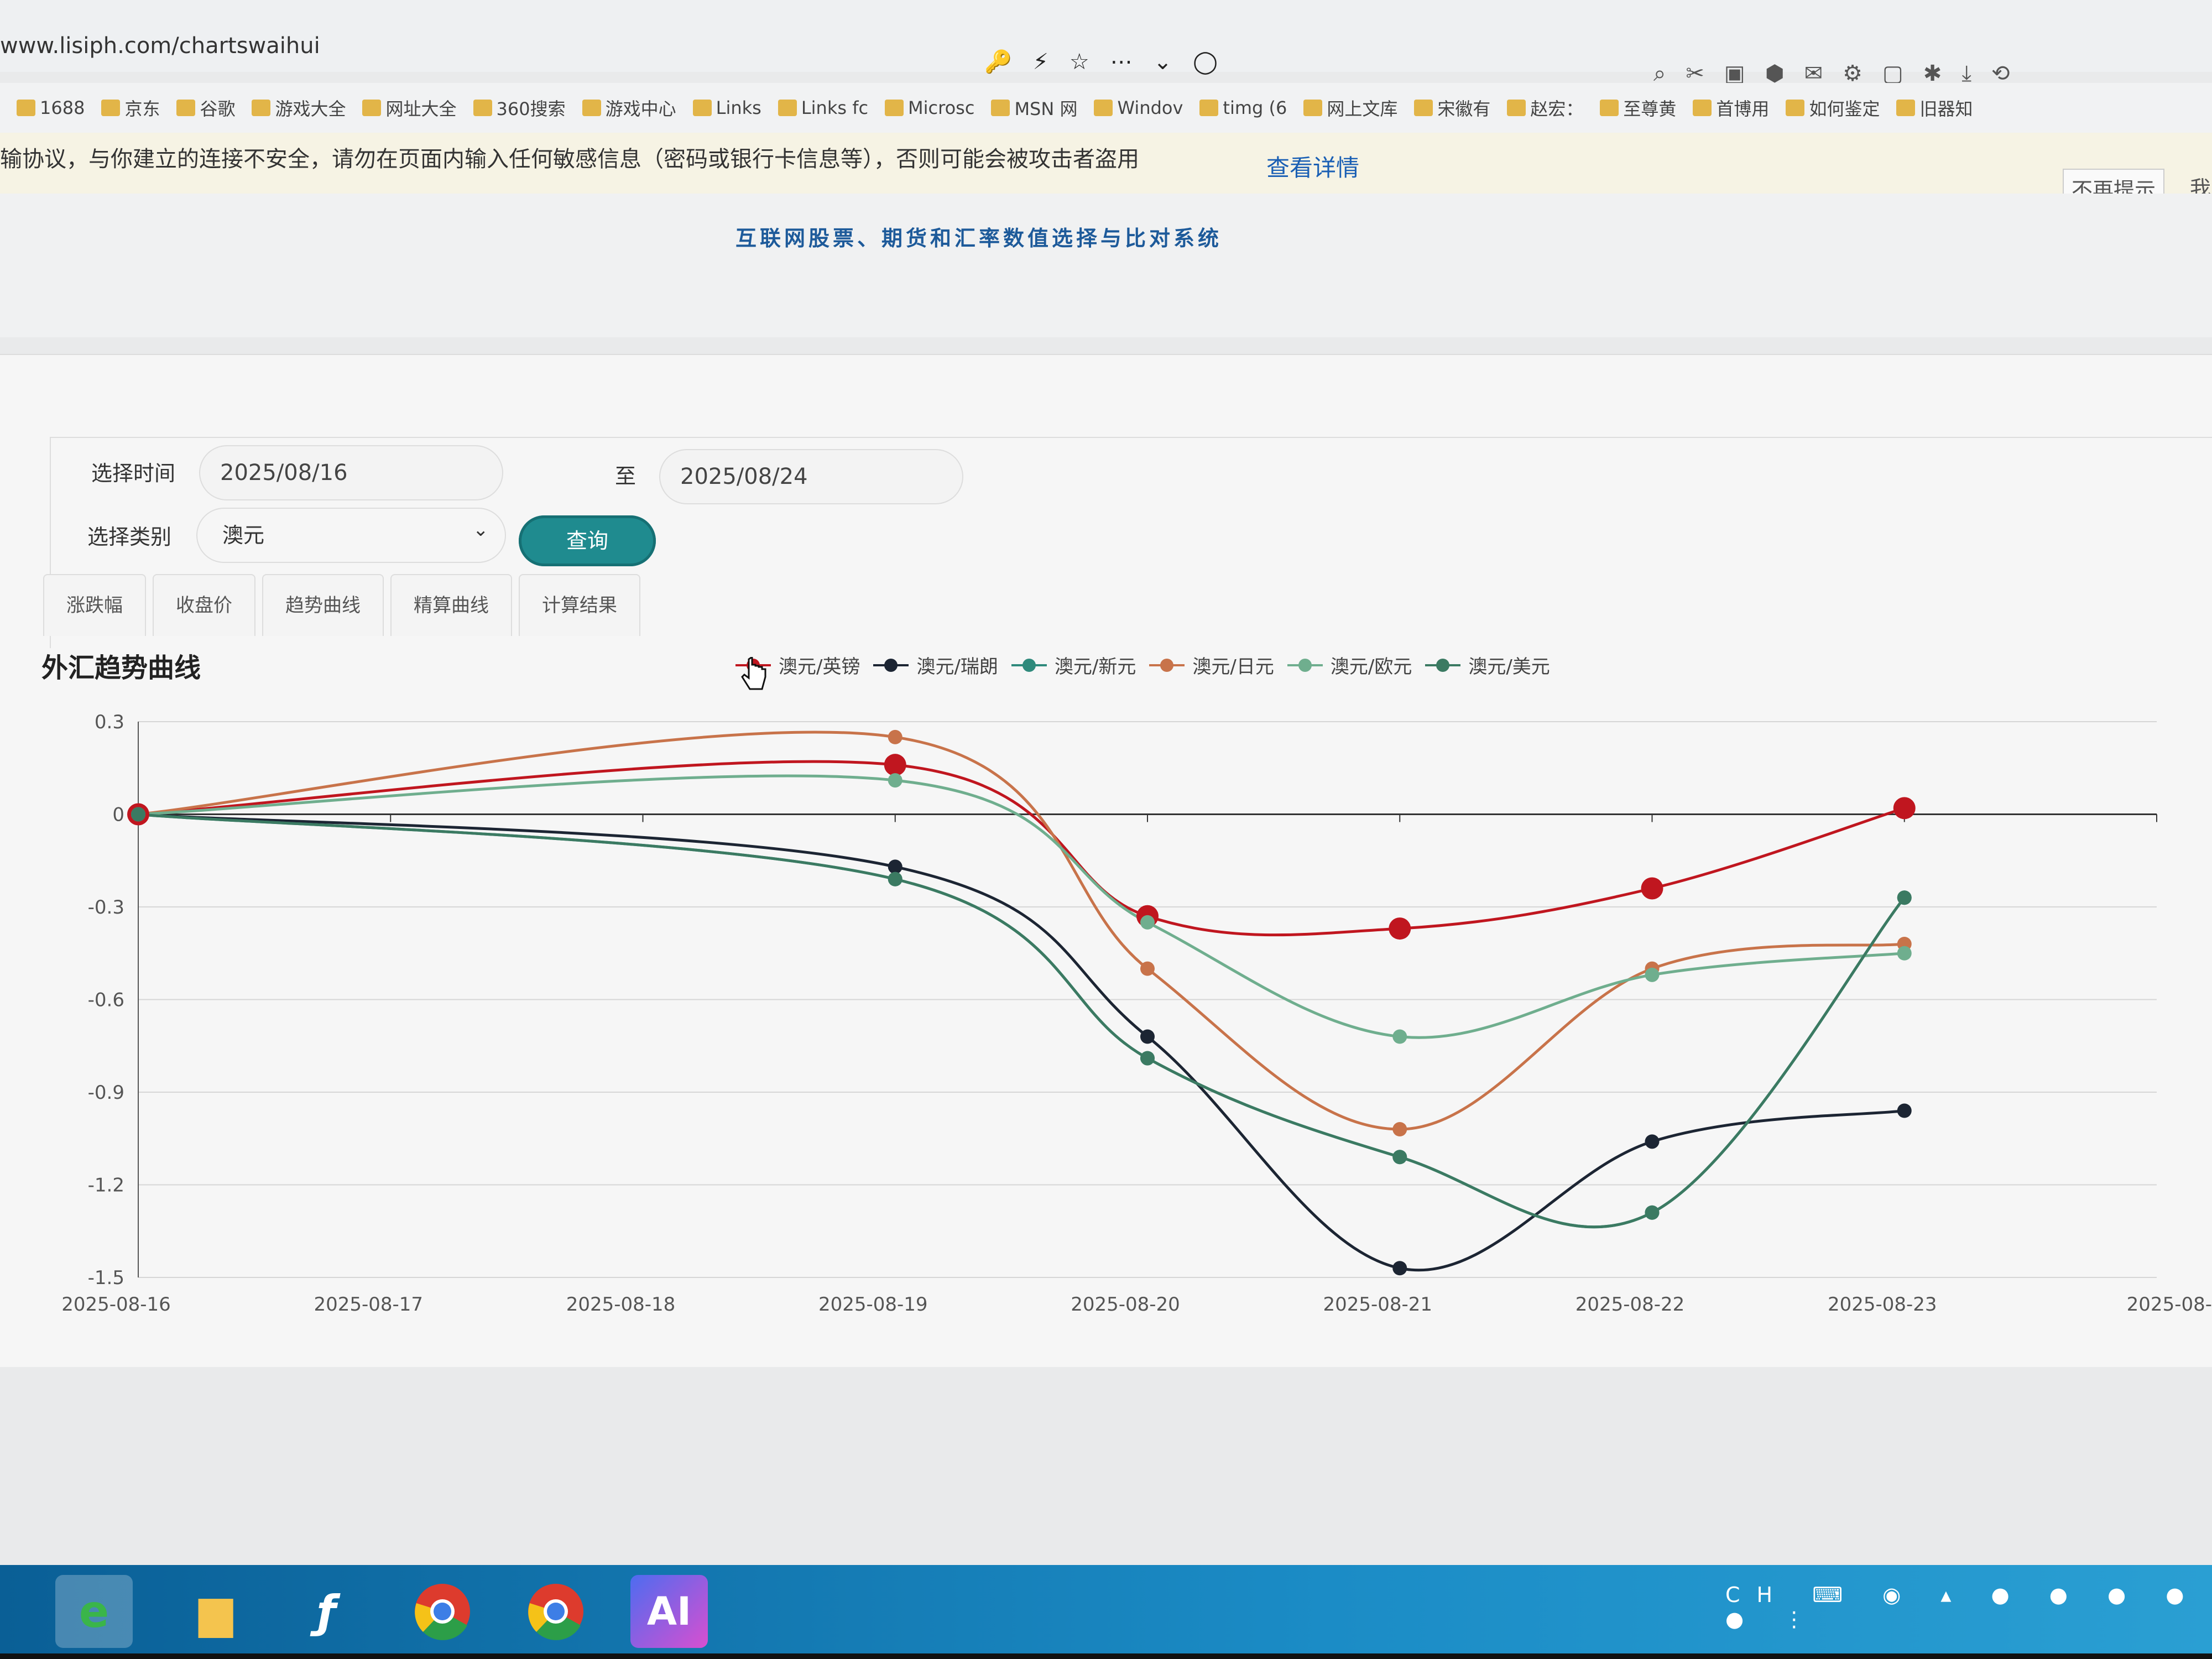 The height and width of the screenshot is (1659, 2212). What do you see at coordinates (531, 109) in the screenshot?
I see `bookmark-label: 360搜索` at bounding box center [531, 109].